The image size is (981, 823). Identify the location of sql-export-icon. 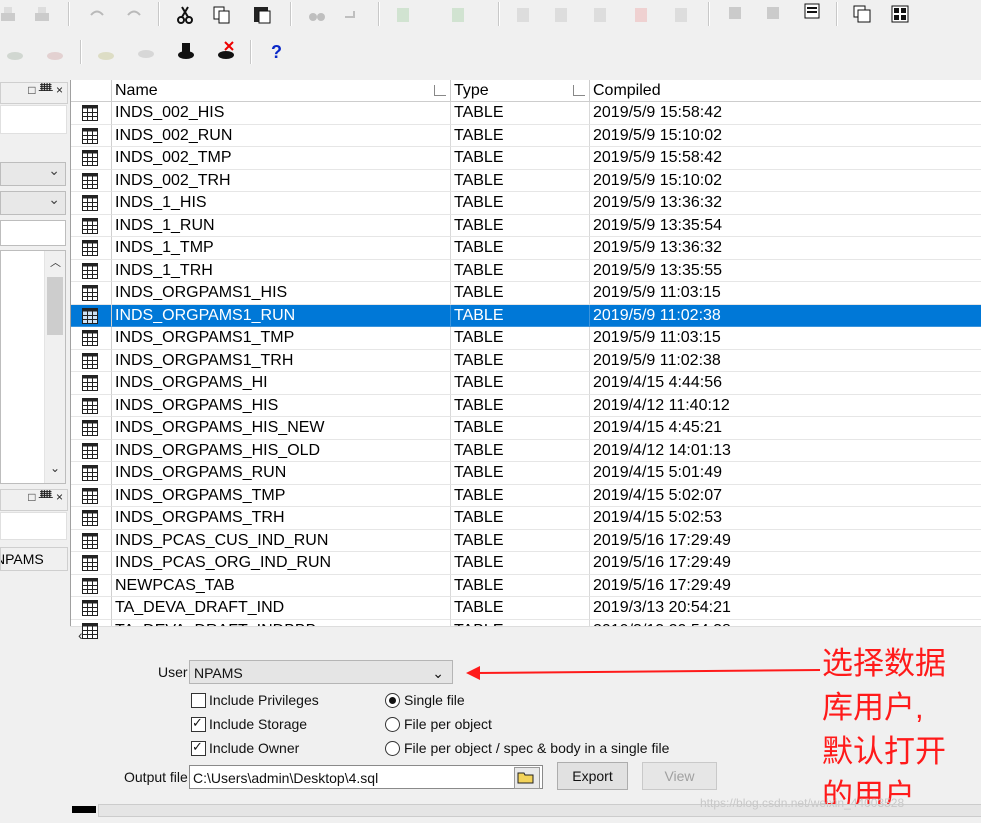
(146, 50).